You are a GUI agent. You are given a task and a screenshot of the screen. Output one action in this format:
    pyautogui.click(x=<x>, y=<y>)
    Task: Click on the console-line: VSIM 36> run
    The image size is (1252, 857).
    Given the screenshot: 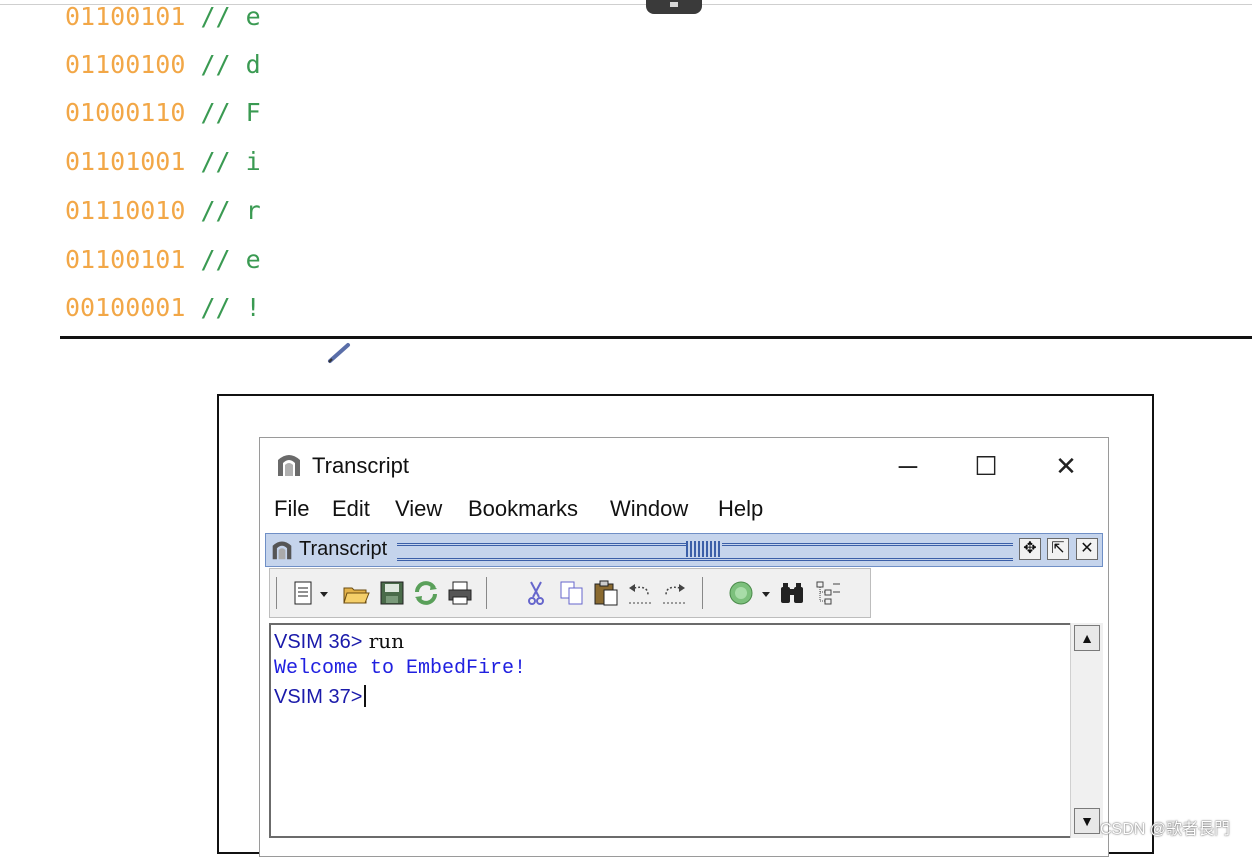 What is the action you would take?
    pyautogui.click(x=339, y=641)
    